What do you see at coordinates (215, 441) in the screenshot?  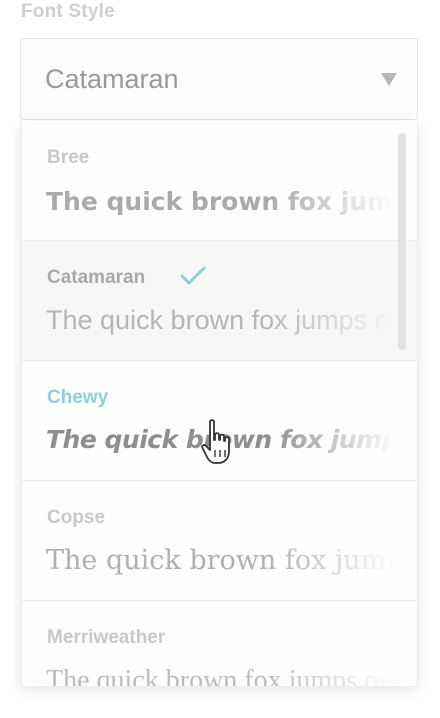 I see `hand-pointer-icon` at bounding box center [215, 441].